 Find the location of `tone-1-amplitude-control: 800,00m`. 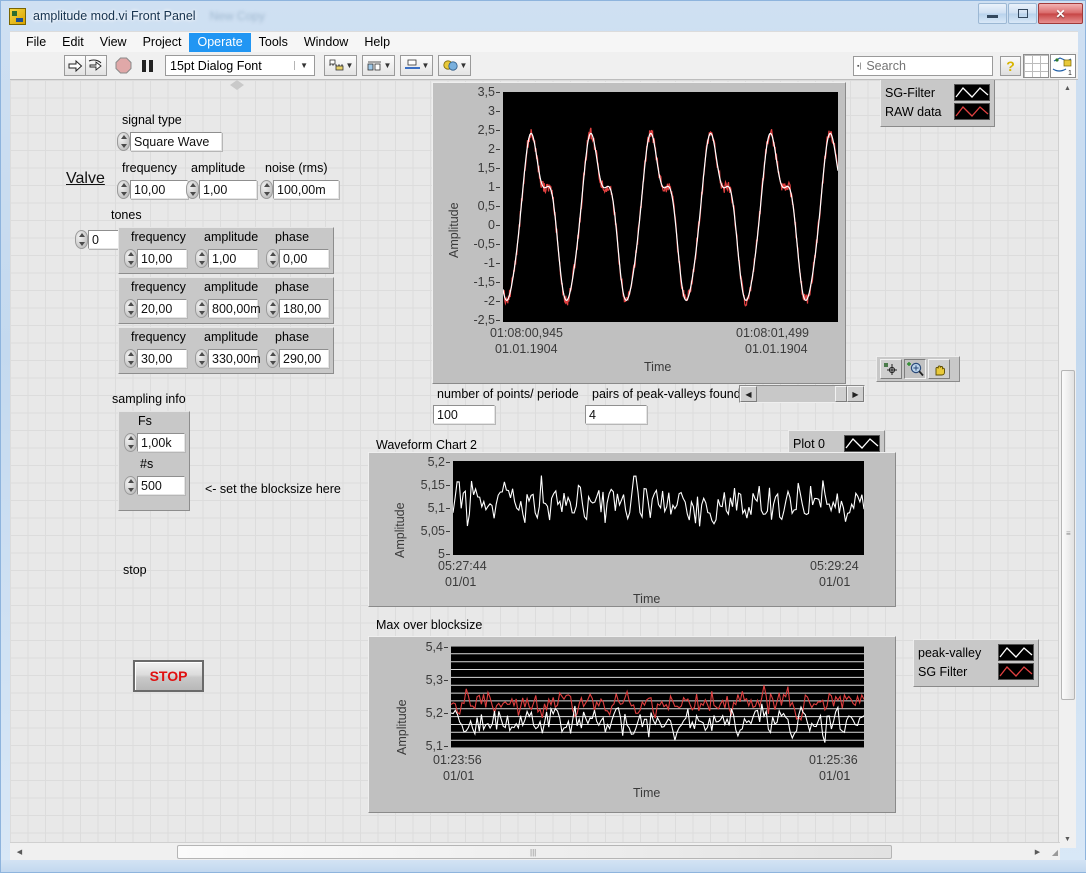

tone-1-amplitude-control: 800,00m is located at coordinates (228, 308).